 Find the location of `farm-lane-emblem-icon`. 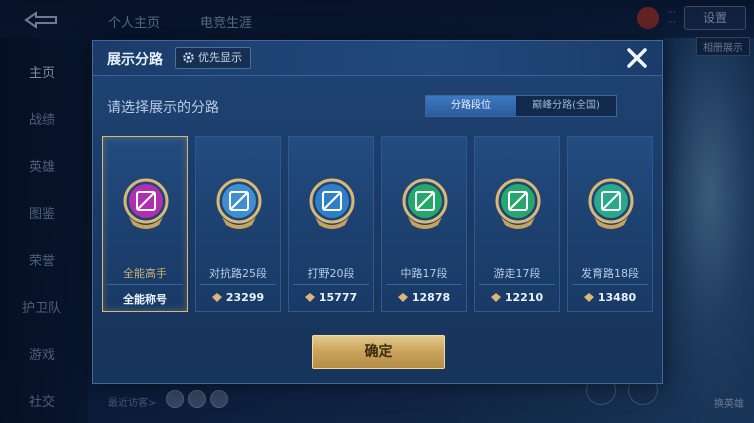

farm-lane-emblem-icon is located at coordinates (611, 203).